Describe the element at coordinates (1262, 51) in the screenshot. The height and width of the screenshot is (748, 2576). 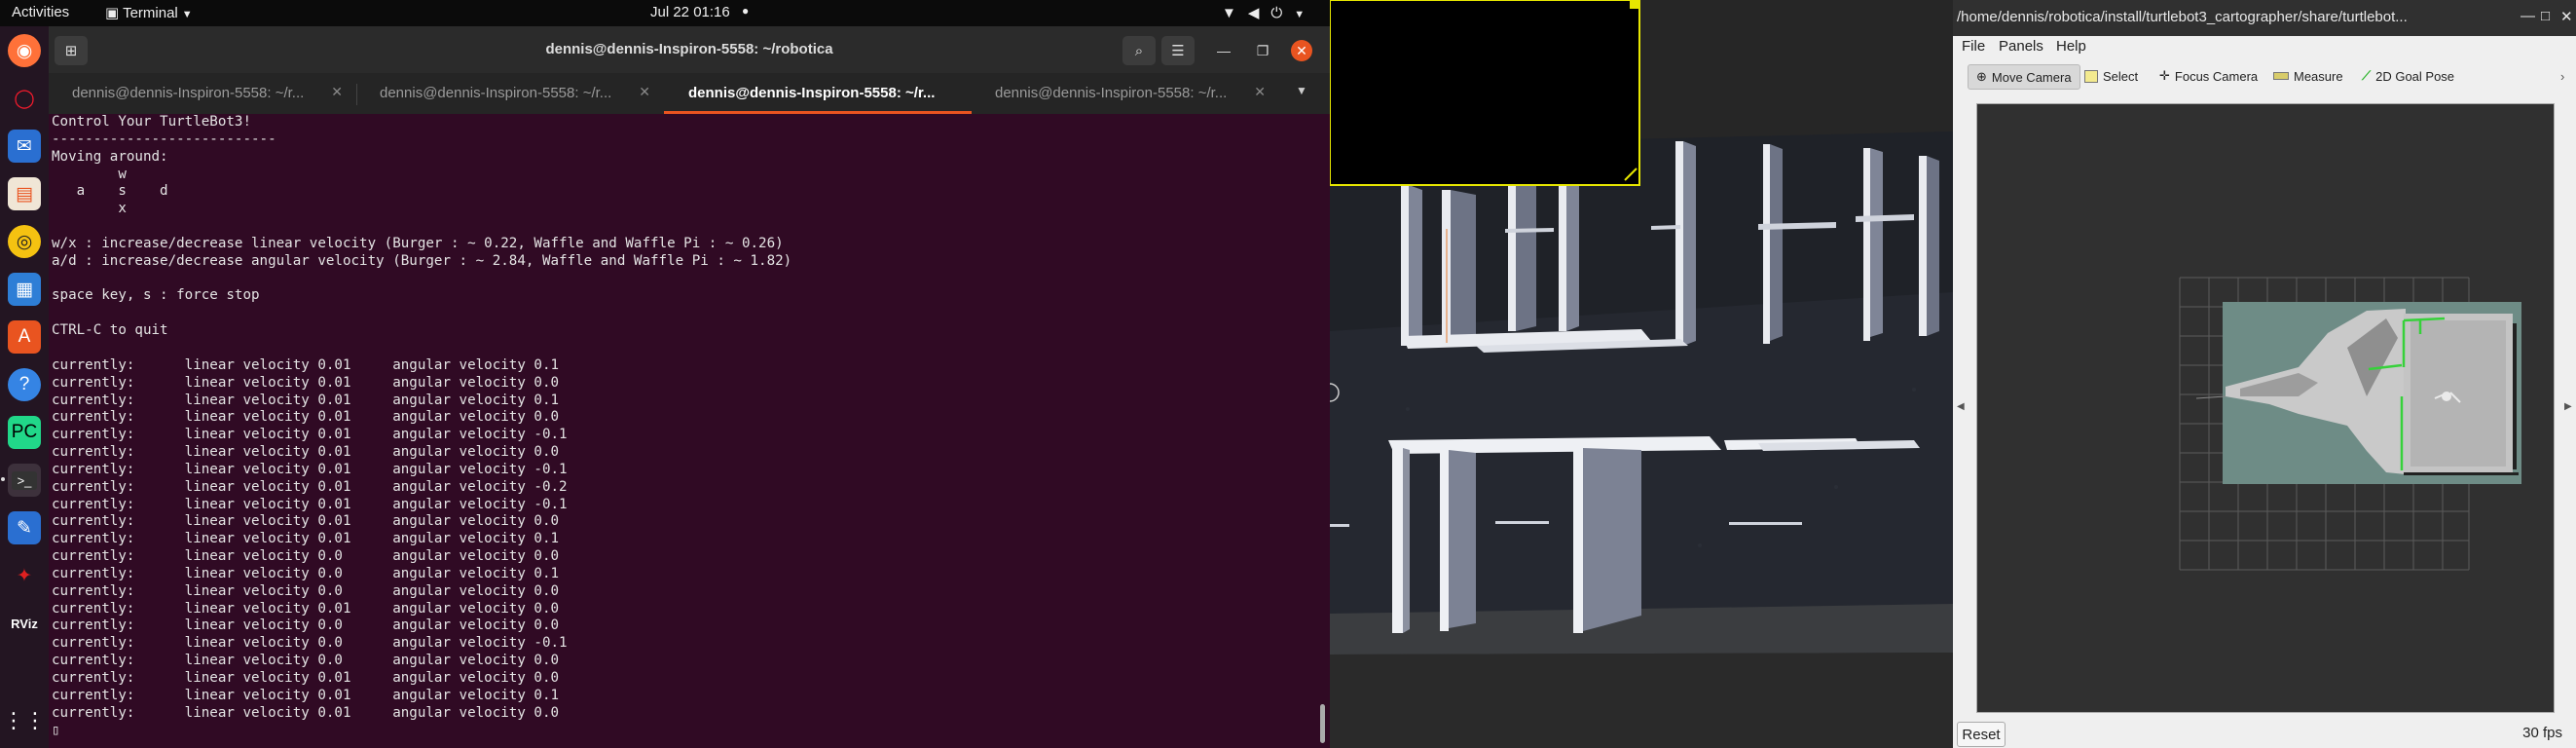
I see `maximize-button: ❐` at that location.